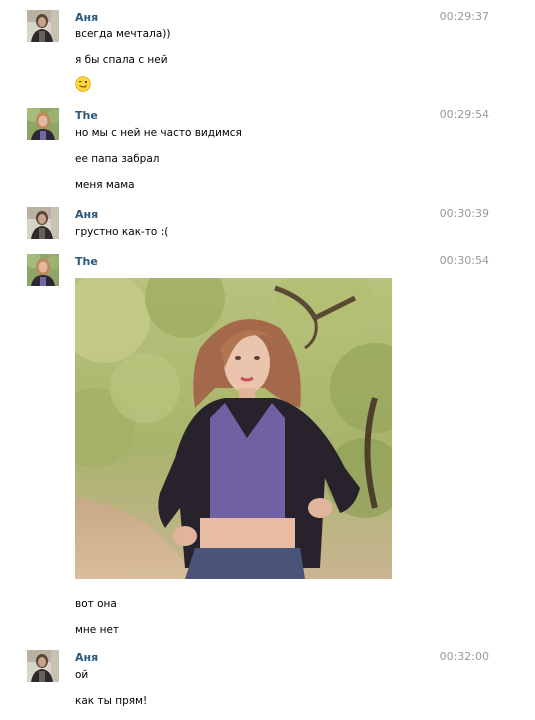 Image resolution: width=535 pixels, height=720 pixels. Describe the element at coordinates (97, 630) in the screenshot. I see `message-text: мне нет` at that location.